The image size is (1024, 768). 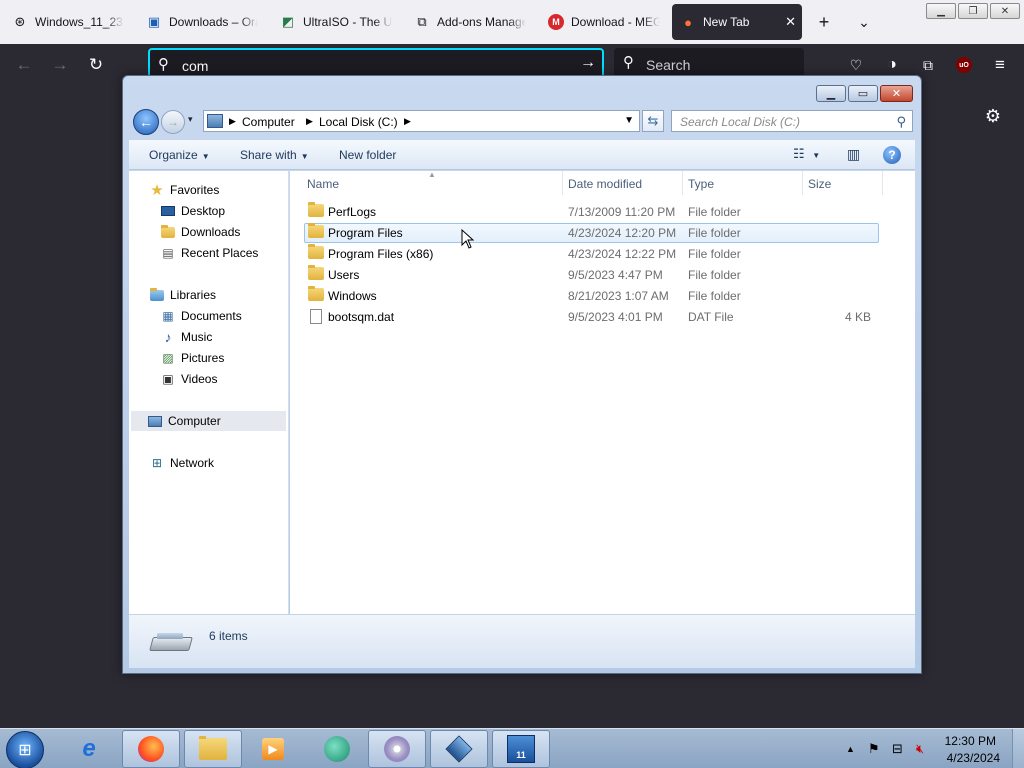 I want to click on table-row: Windows 8/21/2023 1:07 AM File folder, so click(x=591, y=296).